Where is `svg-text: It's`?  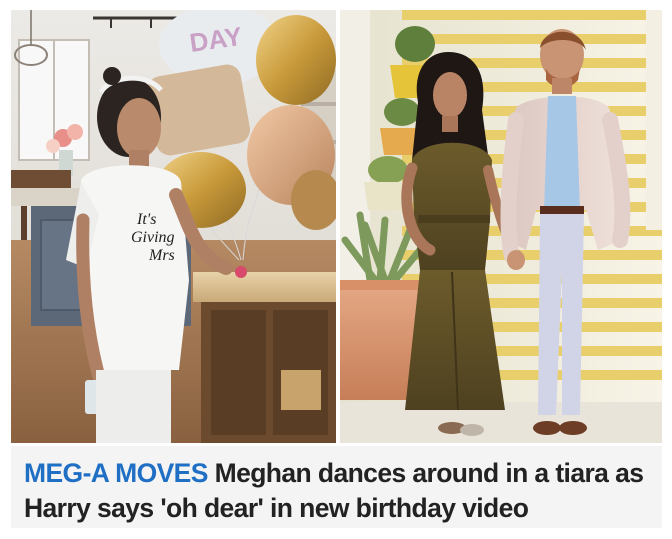
svg-text: It's is located at coordinates (146, 219).